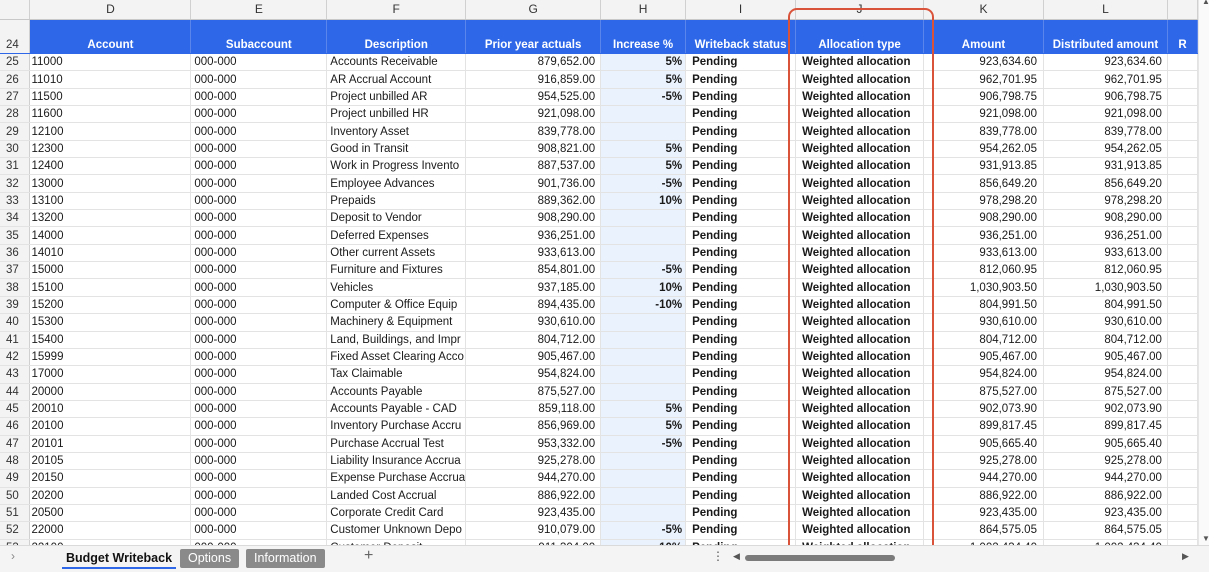 This screenshot has height=572, width=1209. I want to click on amount-cell: 906,798.75, so click(983, 97).